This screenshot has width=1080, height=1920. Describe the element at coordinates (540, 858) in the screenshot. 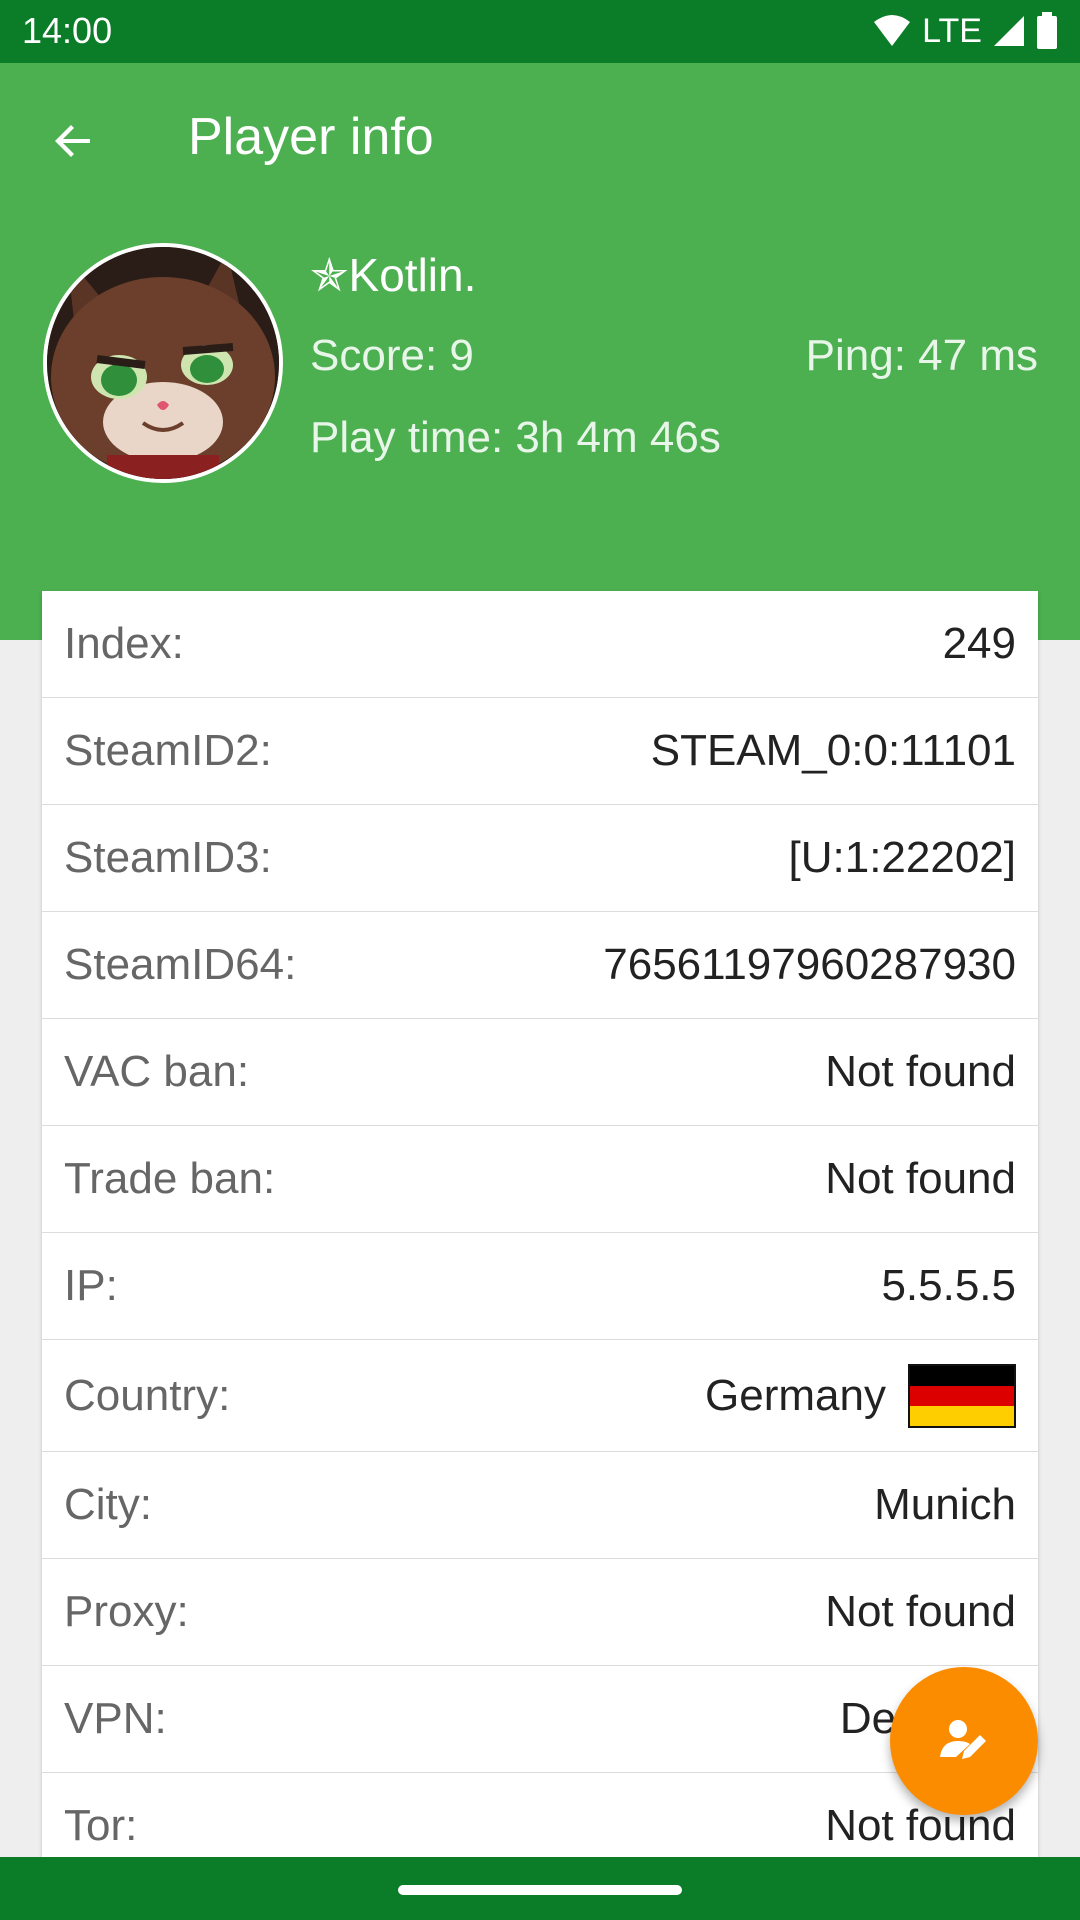

I see `detail-row-steamid3: SteamID3: [U:1:22202]` at that location.